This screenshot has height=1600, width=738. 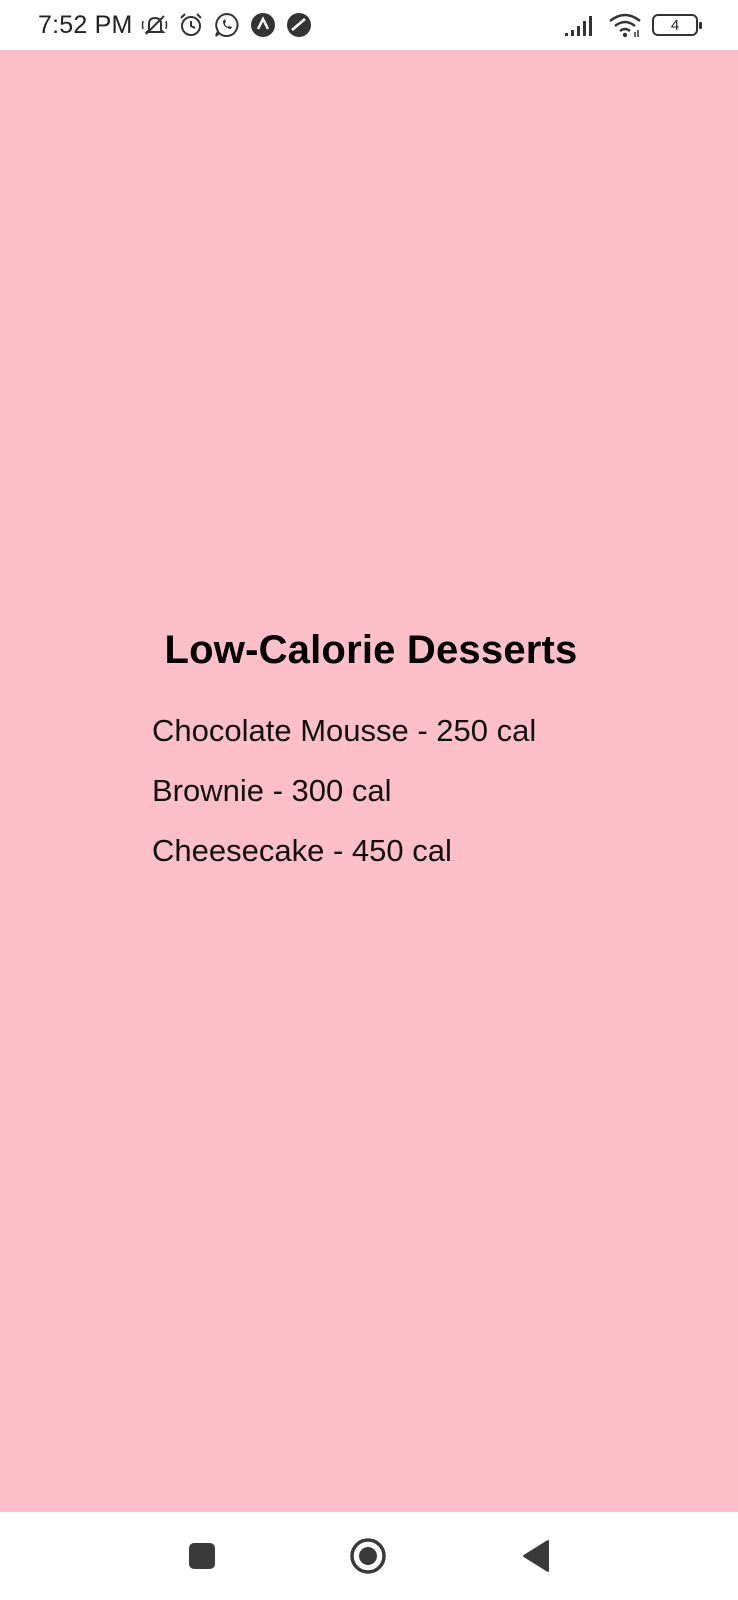 I want to click on square-icon, so click(x=202, y=1556).